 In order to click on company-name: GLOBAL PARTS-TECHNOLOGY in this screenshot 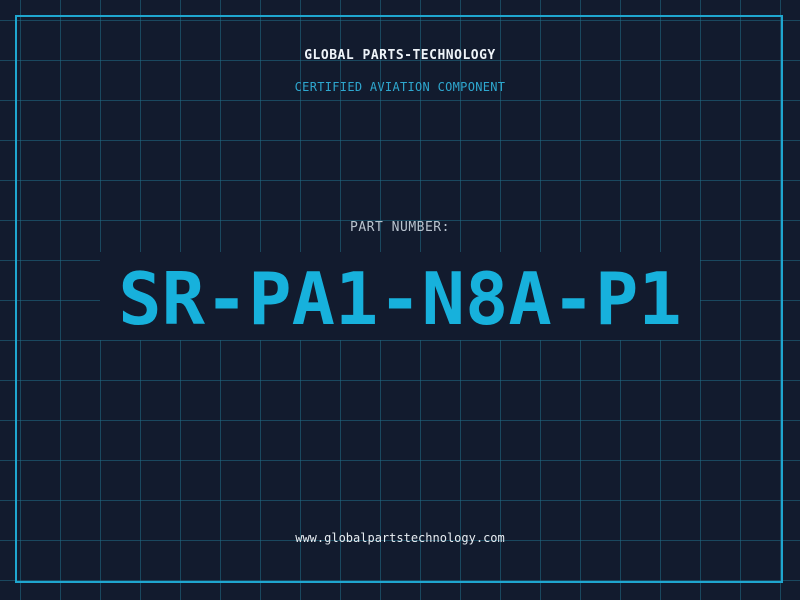, I will do `click(400, 55)`.